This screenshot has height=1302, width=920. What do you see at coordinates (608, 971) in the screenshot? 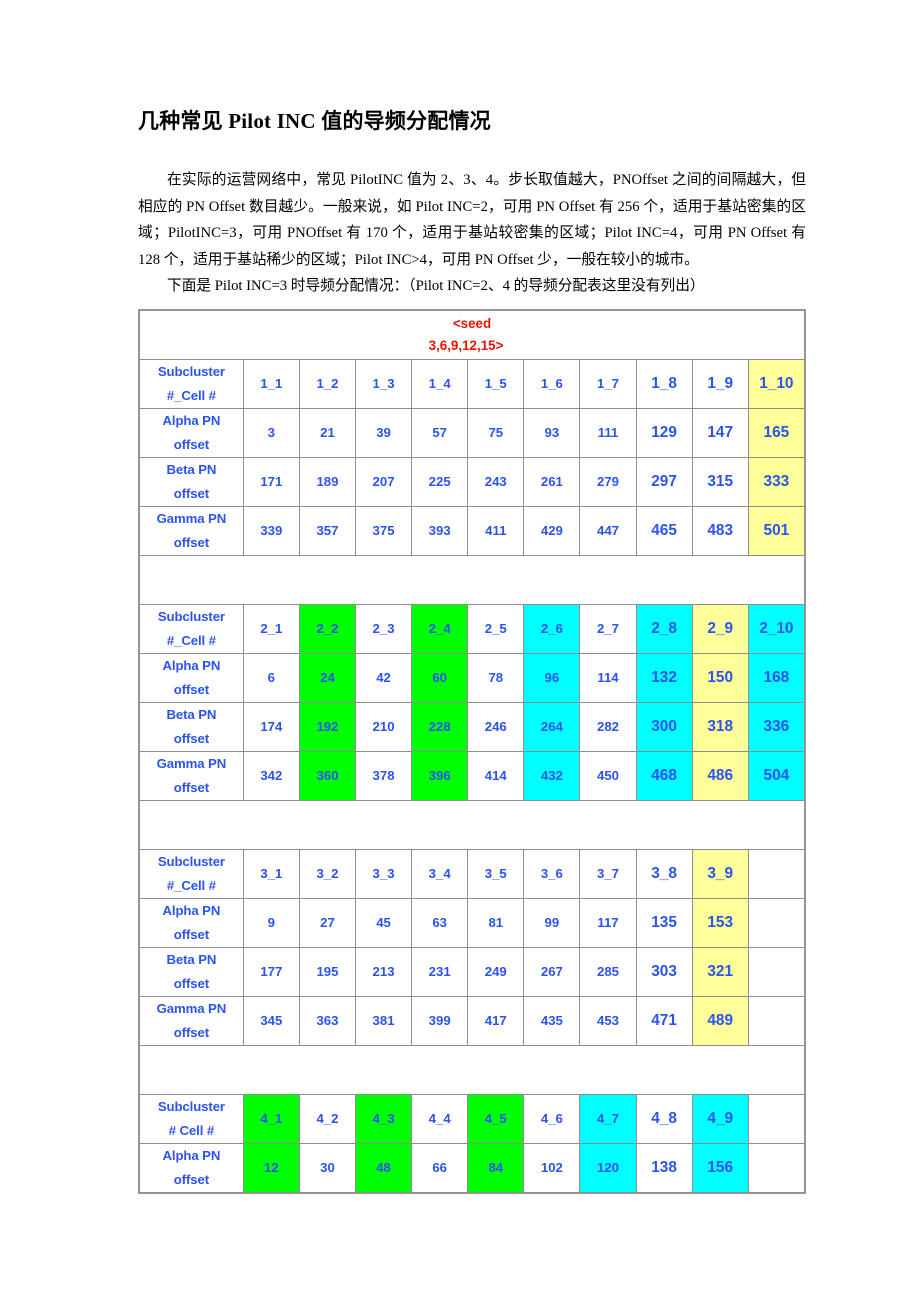
I see `block-3-beta-cell-7: 285` at bounding box center [608, 971].